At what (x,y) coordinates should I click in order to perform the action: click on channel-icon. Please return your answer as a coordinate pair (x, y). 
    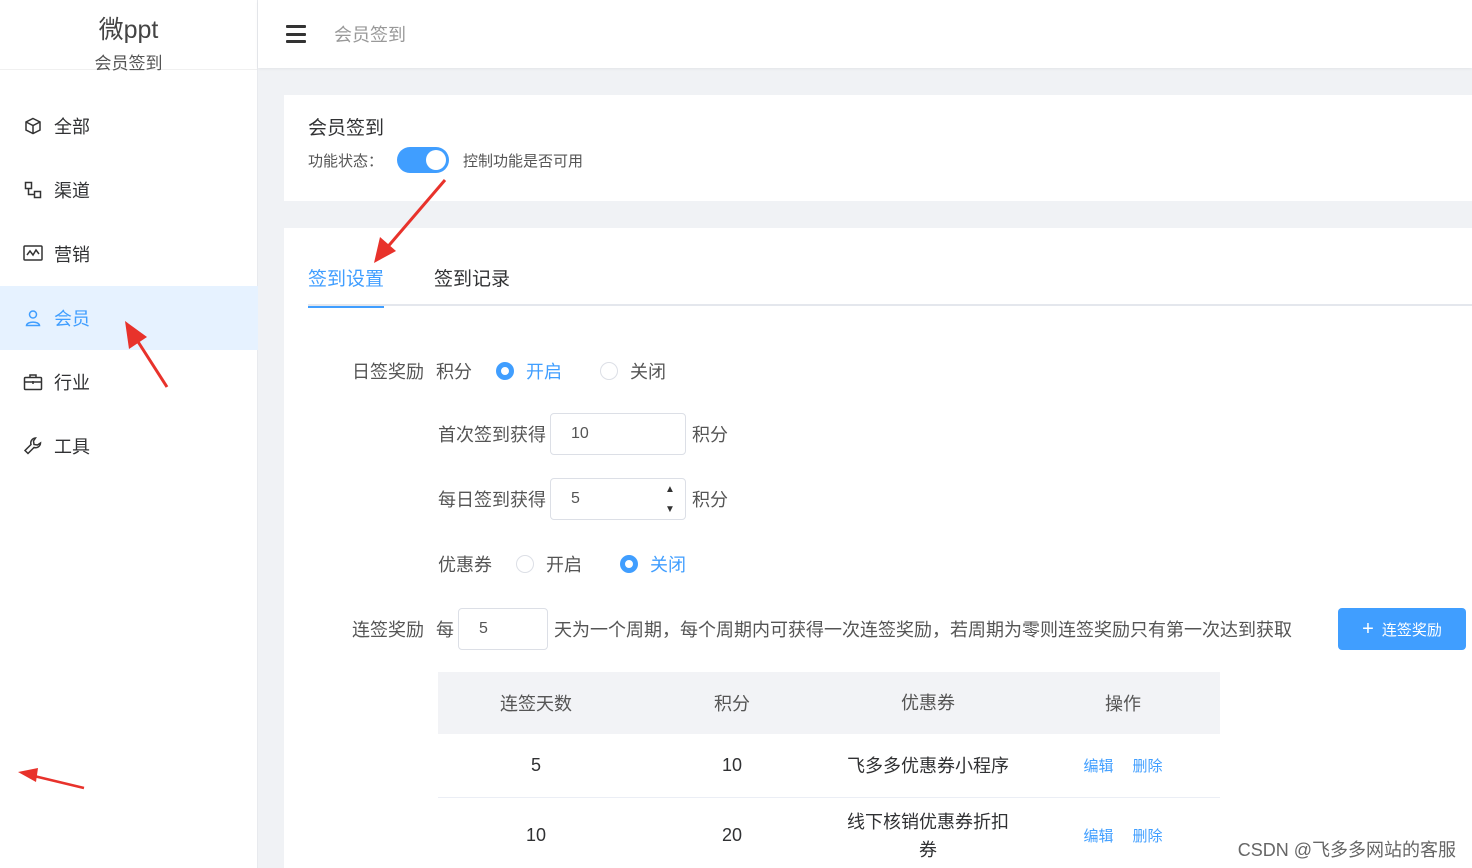
    Looking at the image, I should click on (33, 190).